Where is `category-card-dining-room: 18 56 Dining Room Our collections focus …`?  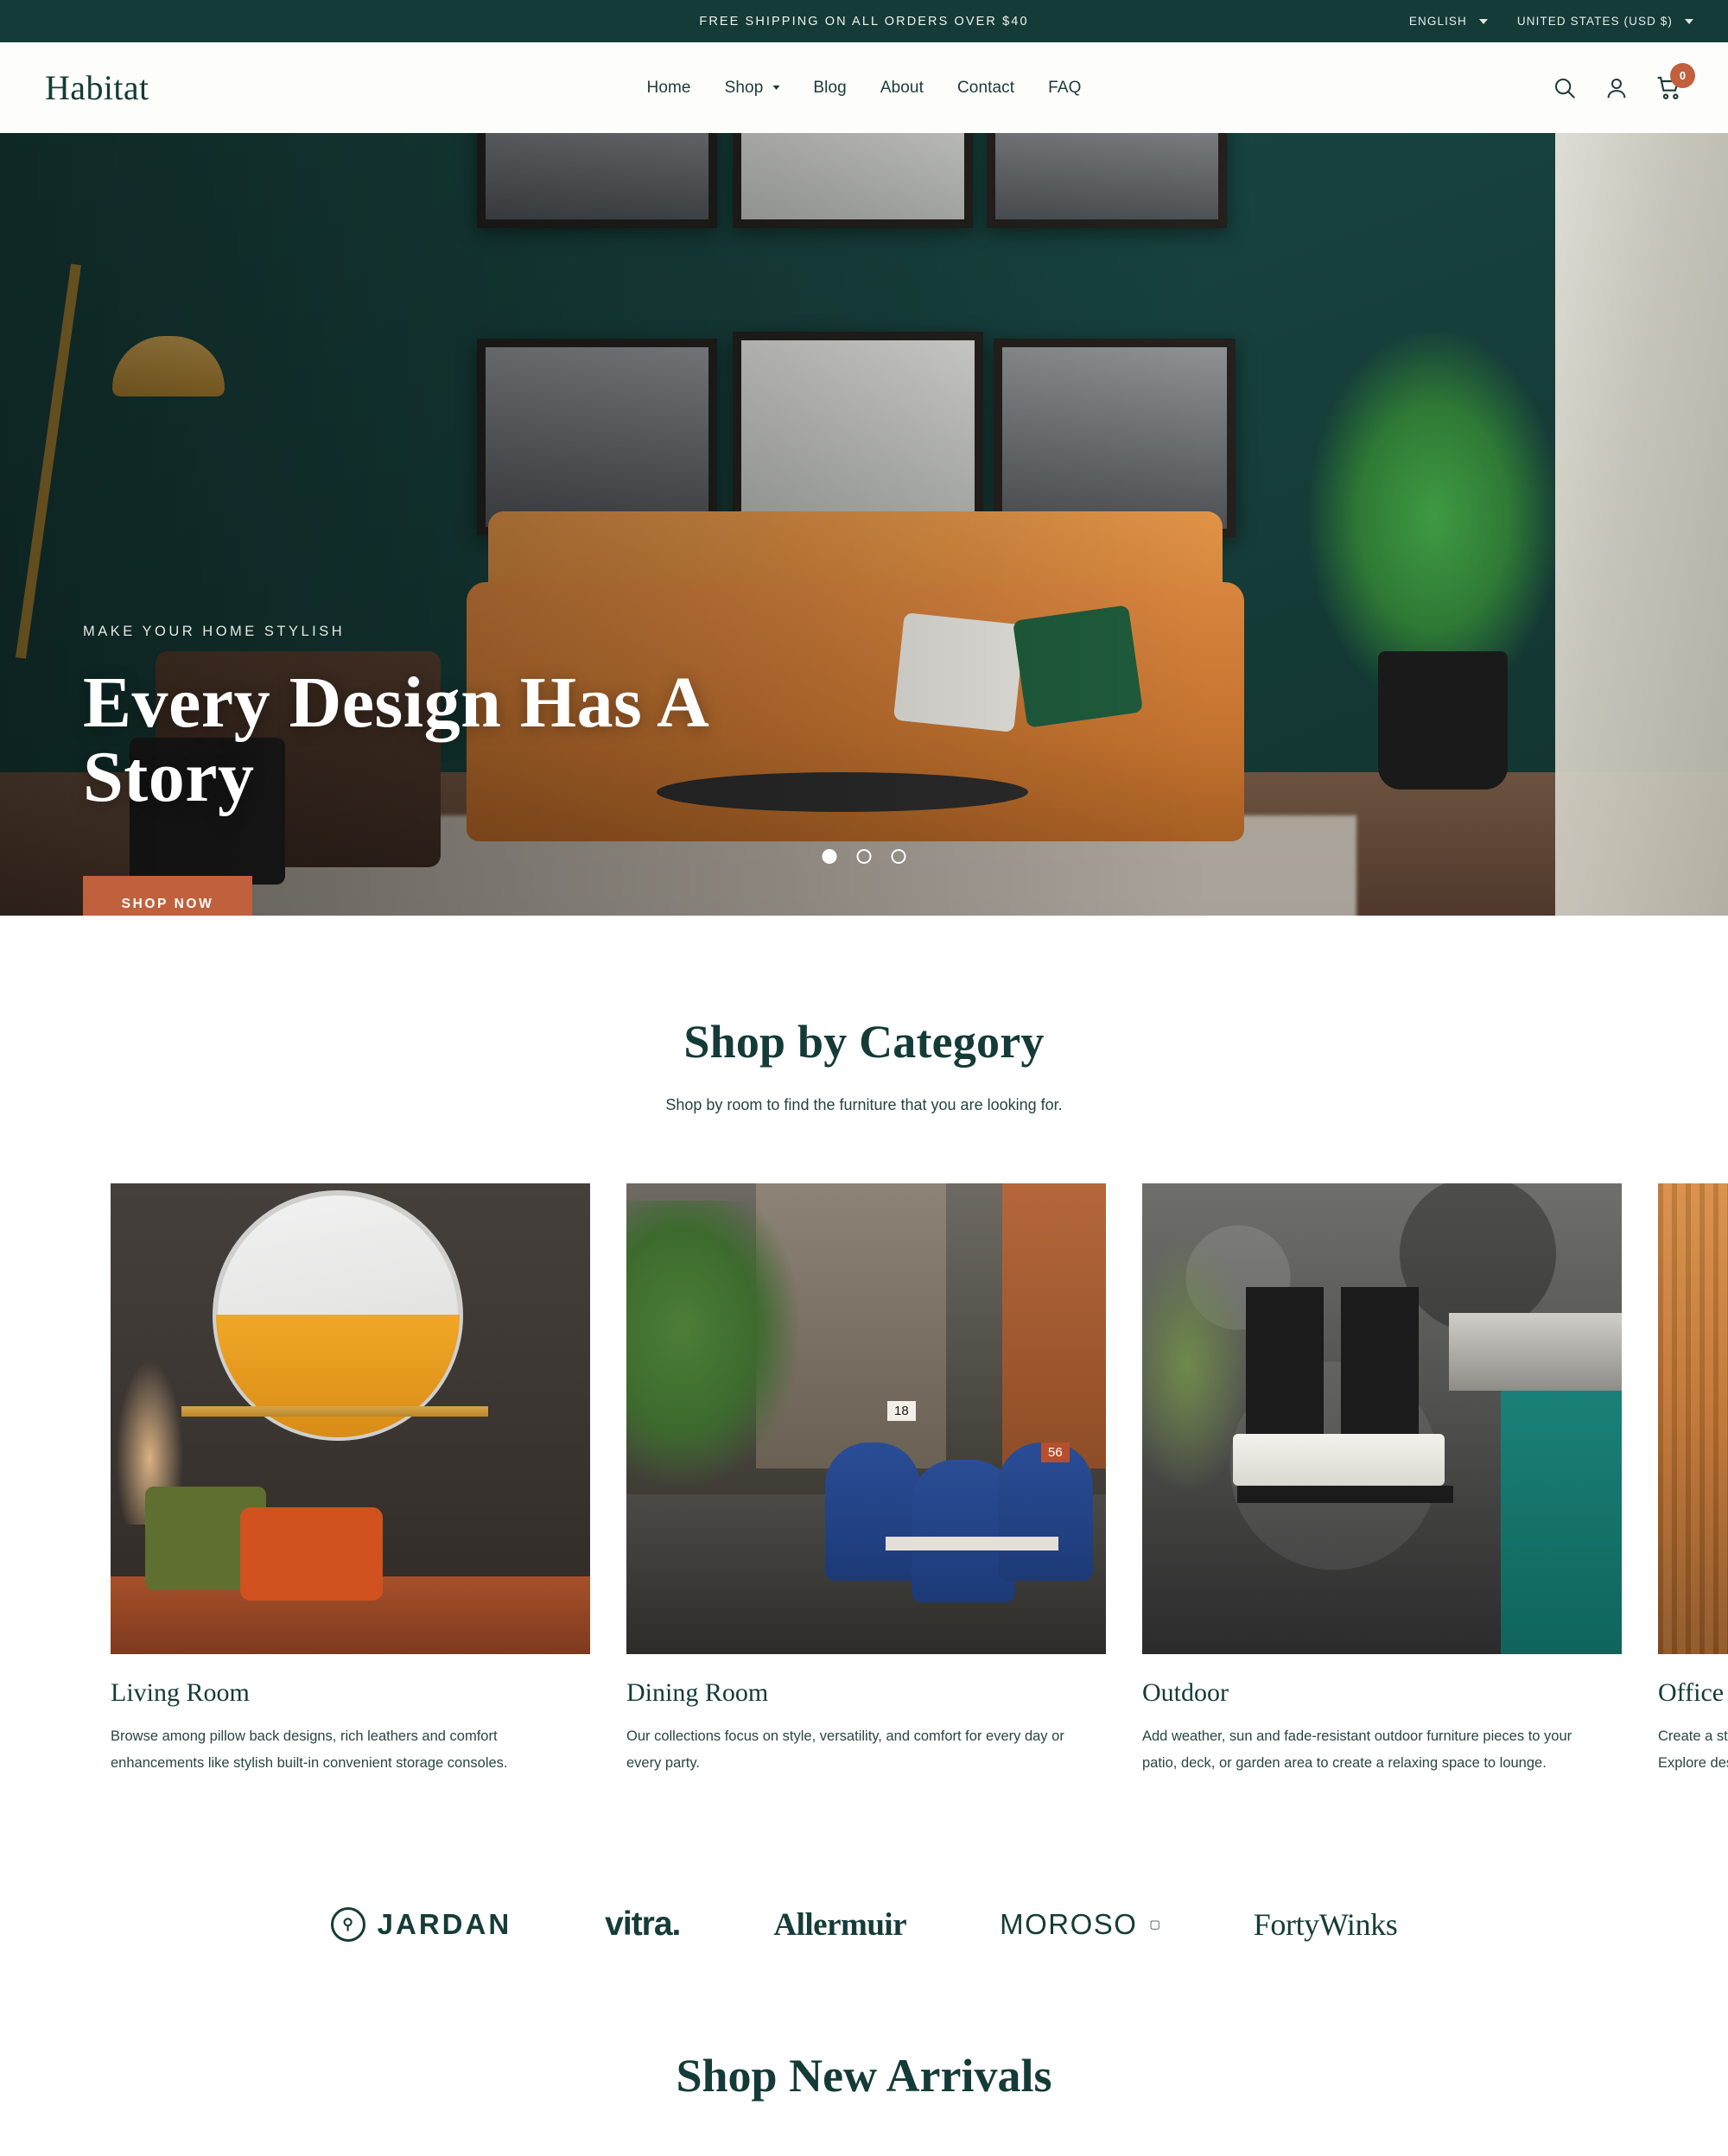
category-card-dining-room: 18 56 Dining Room Our collections focus … is located at coordinates (866, 1479).